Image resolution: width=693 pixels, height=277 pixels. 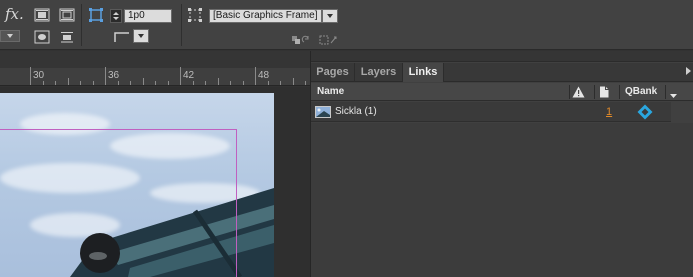 What do you see at coordinates (604, 93) in the screenshot?
I see `page-column-icon` at bounding box center [604, 93].